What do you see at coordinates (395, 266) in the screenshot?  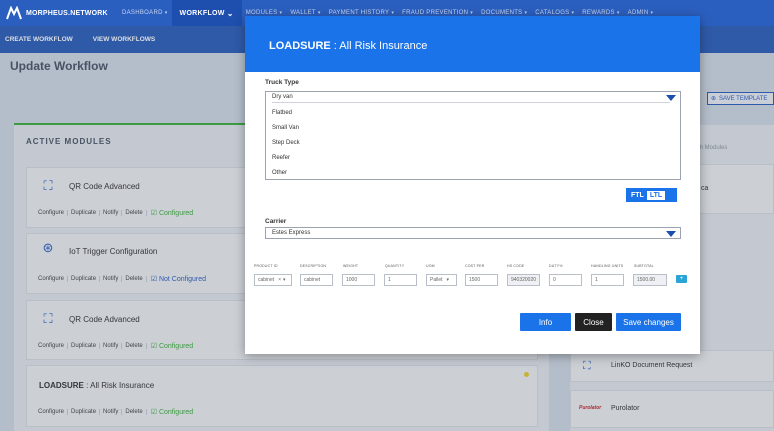 I see `col-quantity: QUANTITY` at bounding box center [395, 266].